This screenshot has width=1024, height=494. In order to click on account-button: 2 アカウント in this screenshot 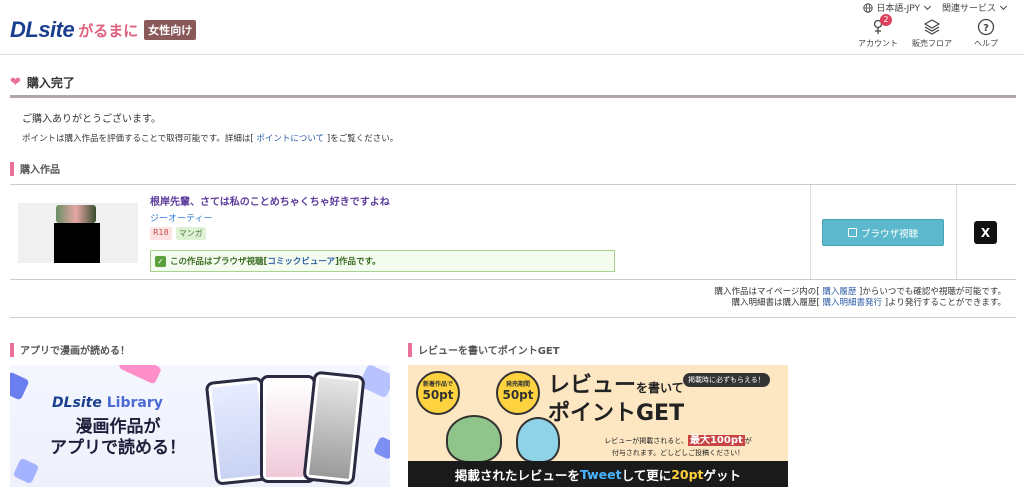, I will do `click(878, 31)`.